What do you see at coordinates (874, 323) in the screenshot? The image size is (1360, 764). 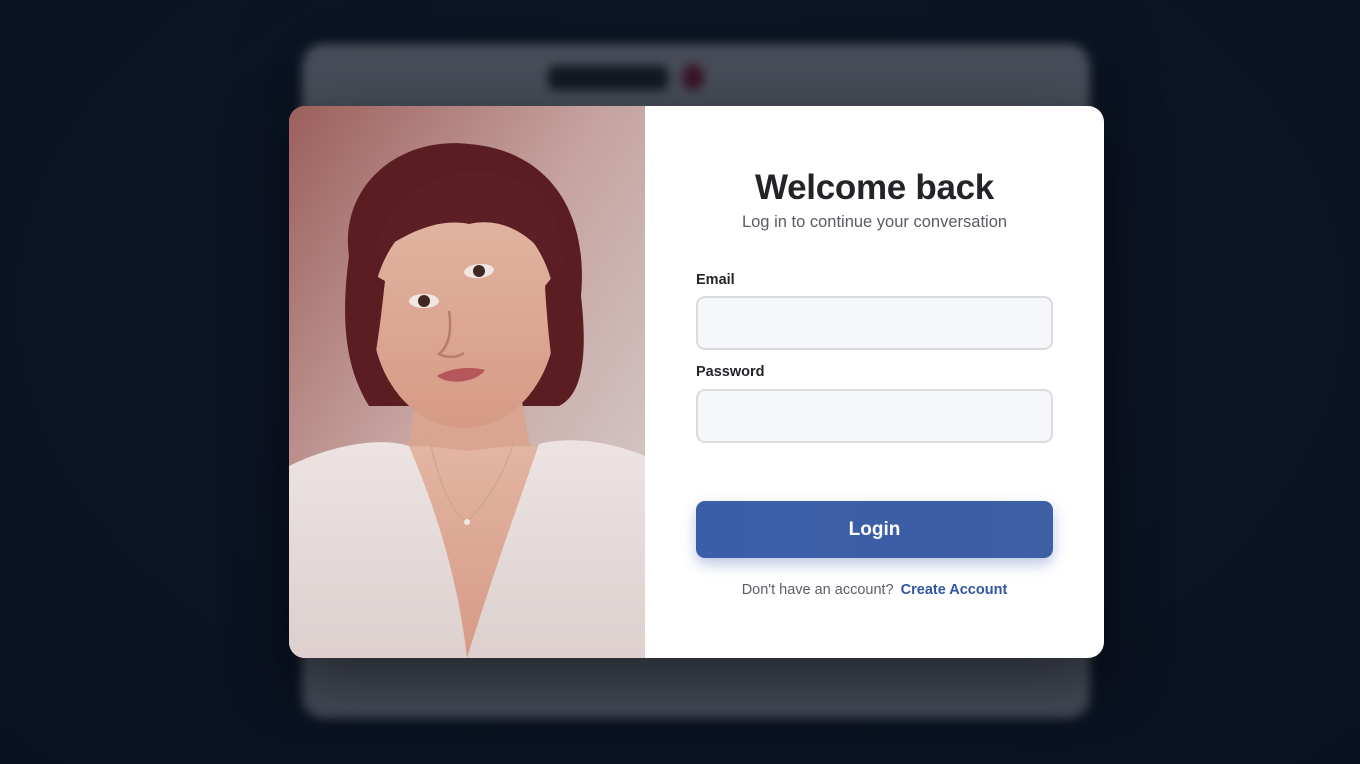 I see `email-field` at bounding box center [874, 323].